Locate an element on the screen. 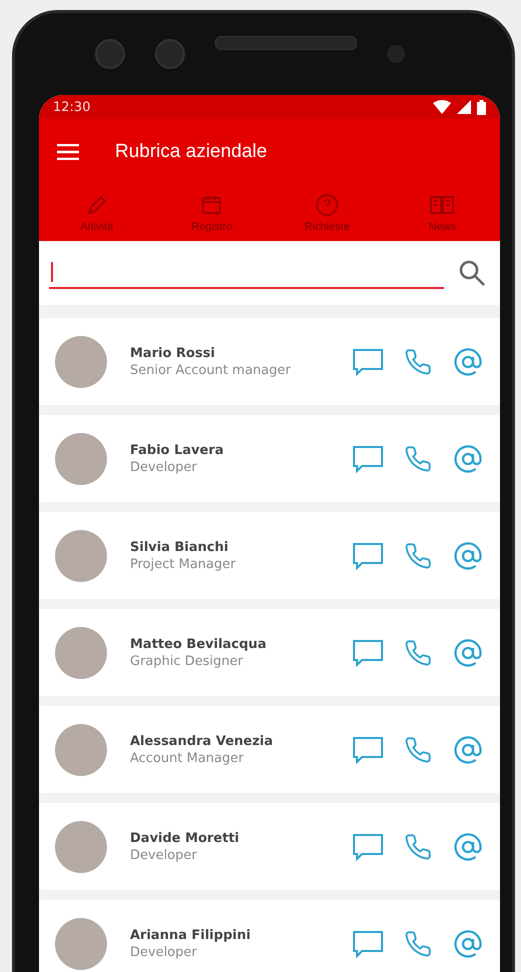  contact-name: Fabio Lavera is located at coordinates (177, 450).